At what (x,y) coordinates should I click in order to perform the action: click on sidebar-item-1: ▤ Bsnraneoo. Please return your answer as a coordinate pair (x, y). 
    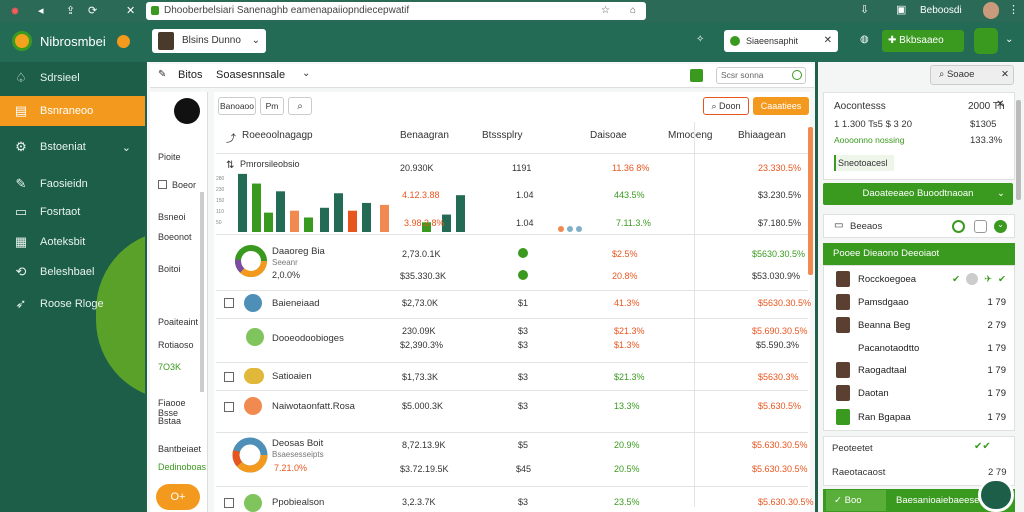
    Looking at the image, I should click on (72, 111).